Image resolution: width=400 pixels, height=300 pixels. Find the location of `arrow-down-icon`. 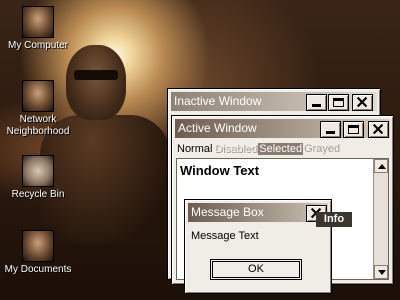

arrow-down-icon is located at coordinates (382, 272).